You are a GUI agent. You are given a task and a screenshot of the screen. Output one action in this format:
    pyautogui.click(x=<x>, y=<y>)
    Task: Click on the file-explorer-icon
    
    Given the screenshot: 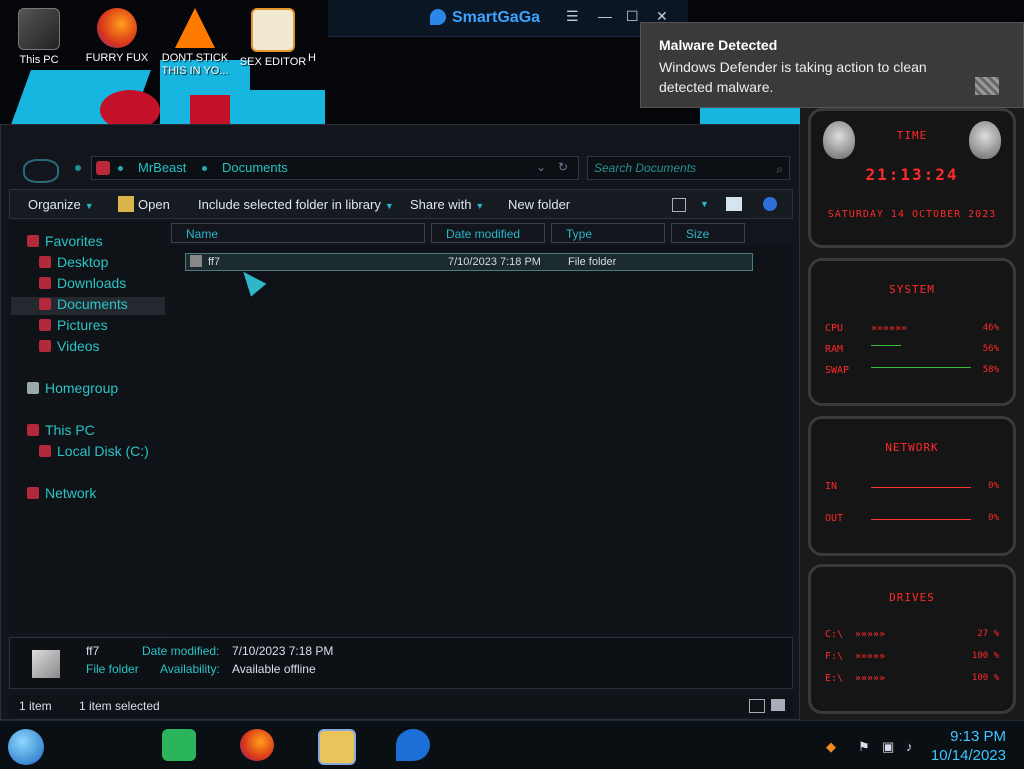 What is the action you would take?
    pyautogui.click(x=337, y=747)
    